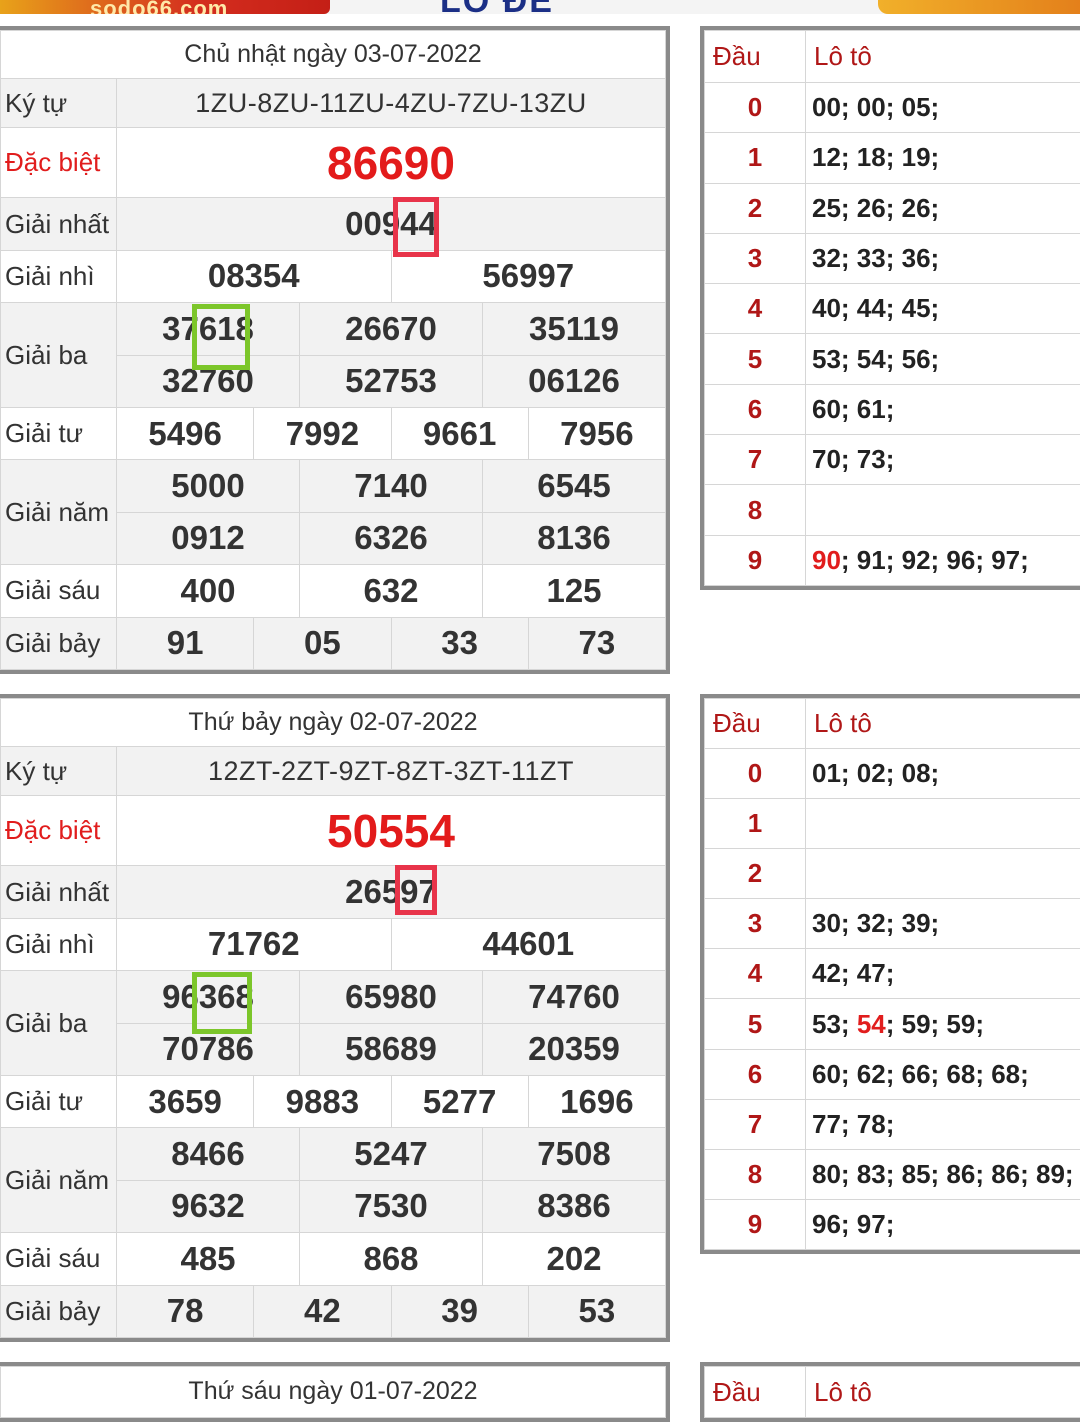 The image size is (1080, 1422). I want to click on fifth-prize: 0912, so click(208, 538).